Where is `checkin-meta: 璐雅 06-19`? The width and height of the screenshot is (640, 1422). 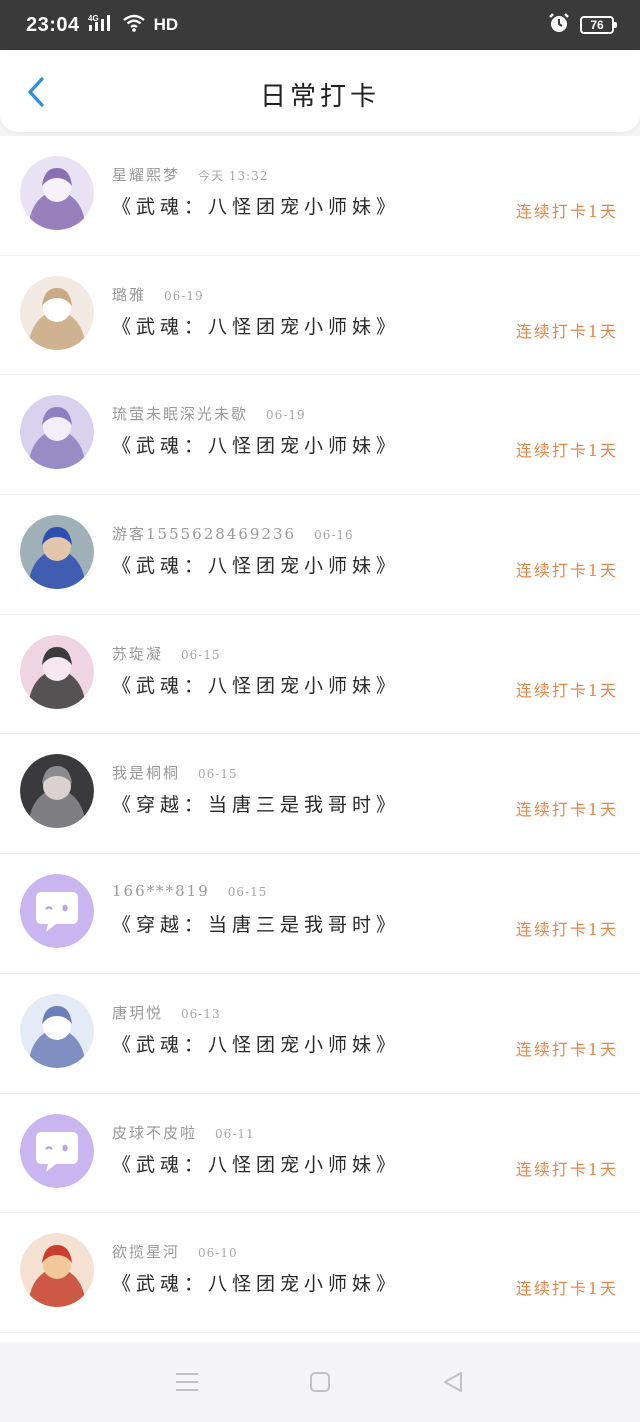 checkin-meta: 璐雅 06-19 is located at coordinates (158, 294).